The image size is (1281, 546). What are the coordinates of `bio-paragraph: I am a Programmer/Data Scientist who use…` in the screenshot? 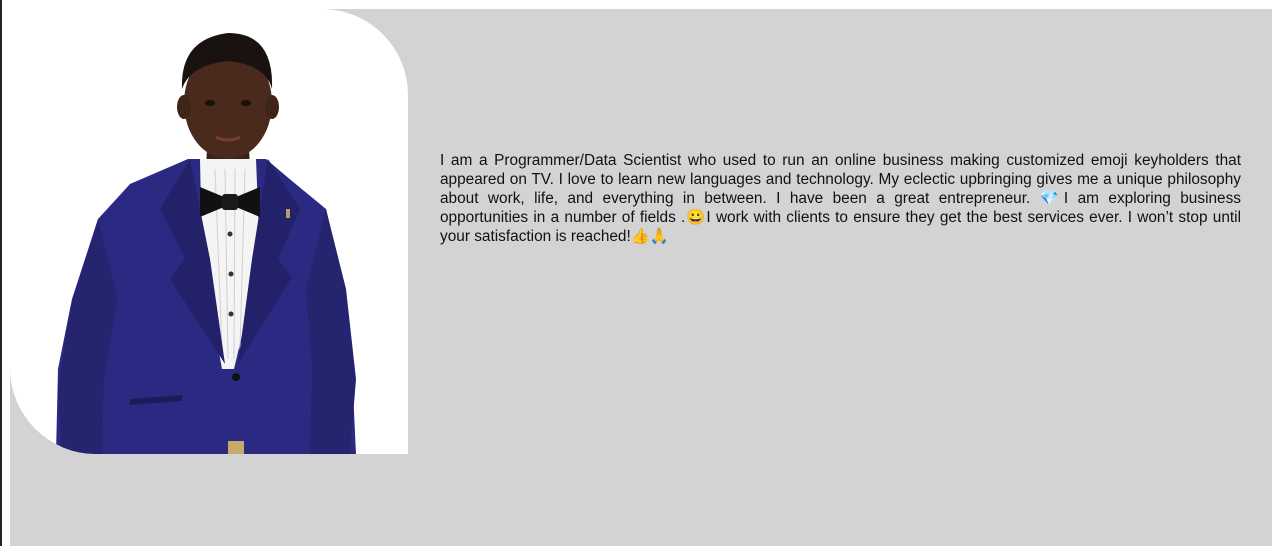 It's located at (840, 198).